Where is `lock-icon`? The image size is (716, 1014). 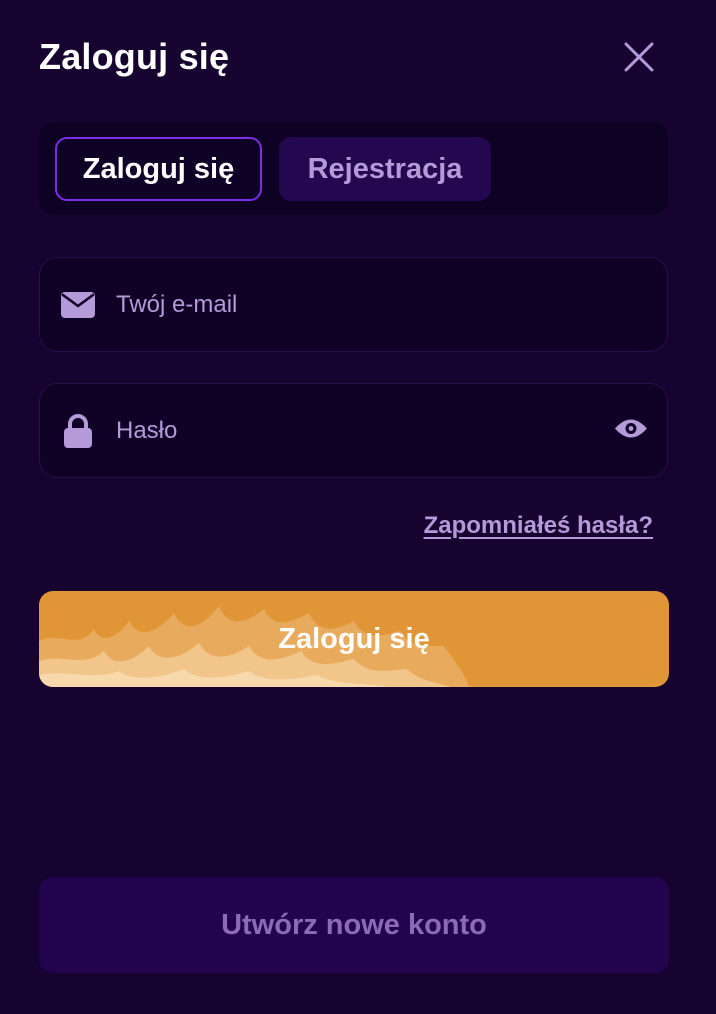
lock-icon is located at coordinates (78, 430).